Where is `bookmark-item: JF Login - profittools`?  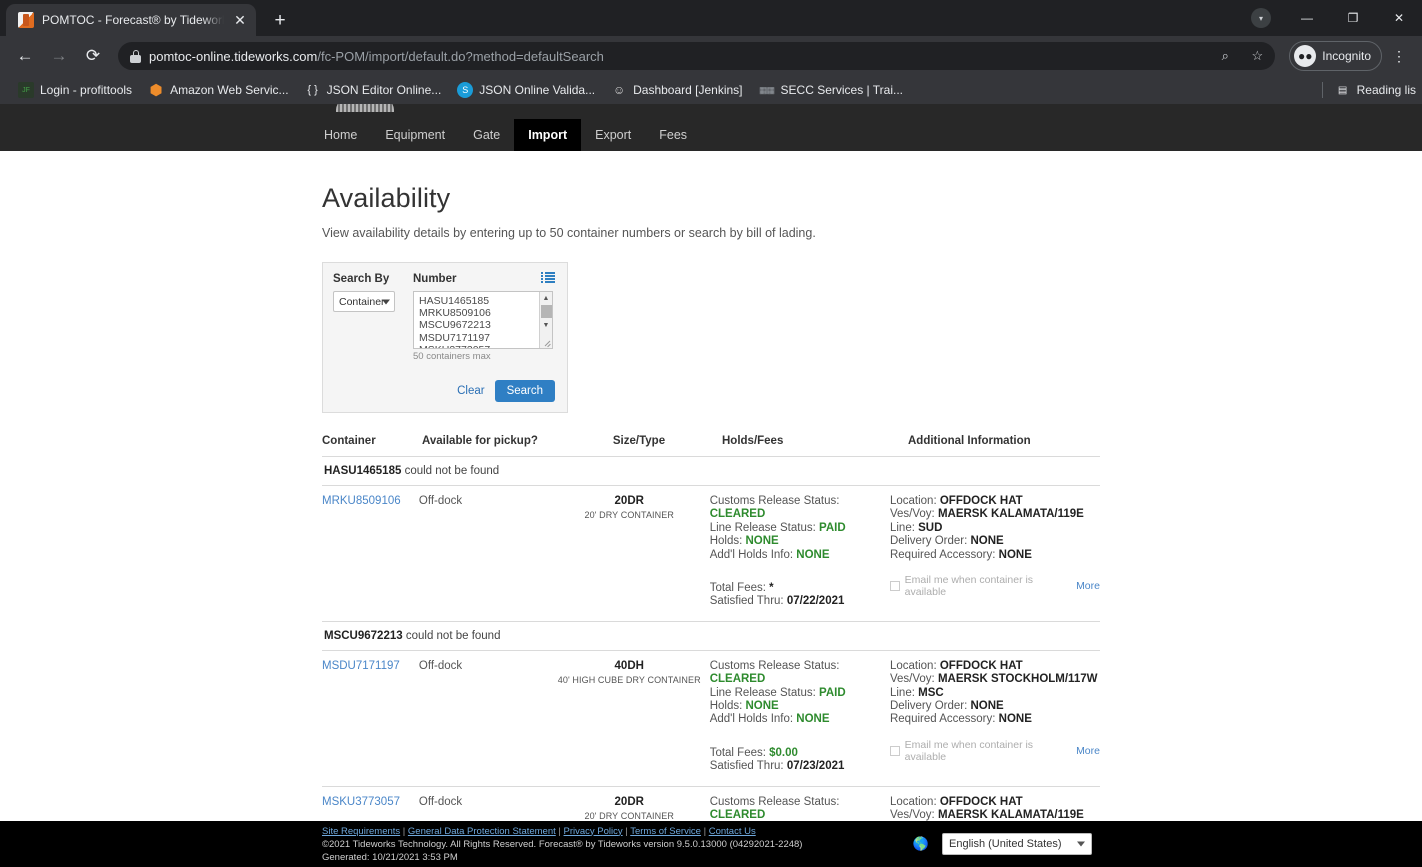
bookmark-item: JF Login - profittools is located at coordinates (75, 90).